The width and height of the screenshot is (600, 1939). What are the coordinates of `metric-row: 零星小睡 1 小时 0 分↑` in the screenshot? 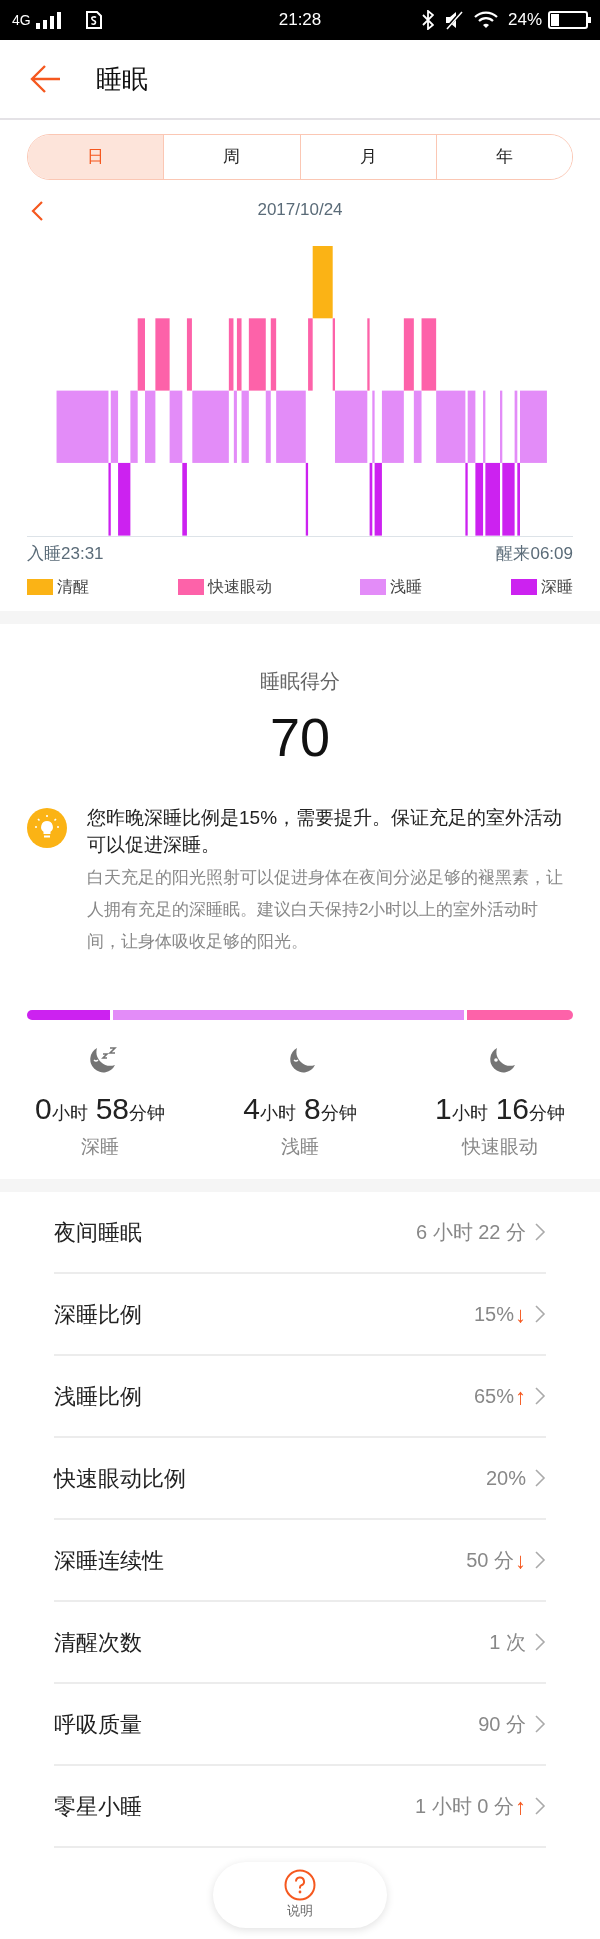 It's located at (300, 1807).